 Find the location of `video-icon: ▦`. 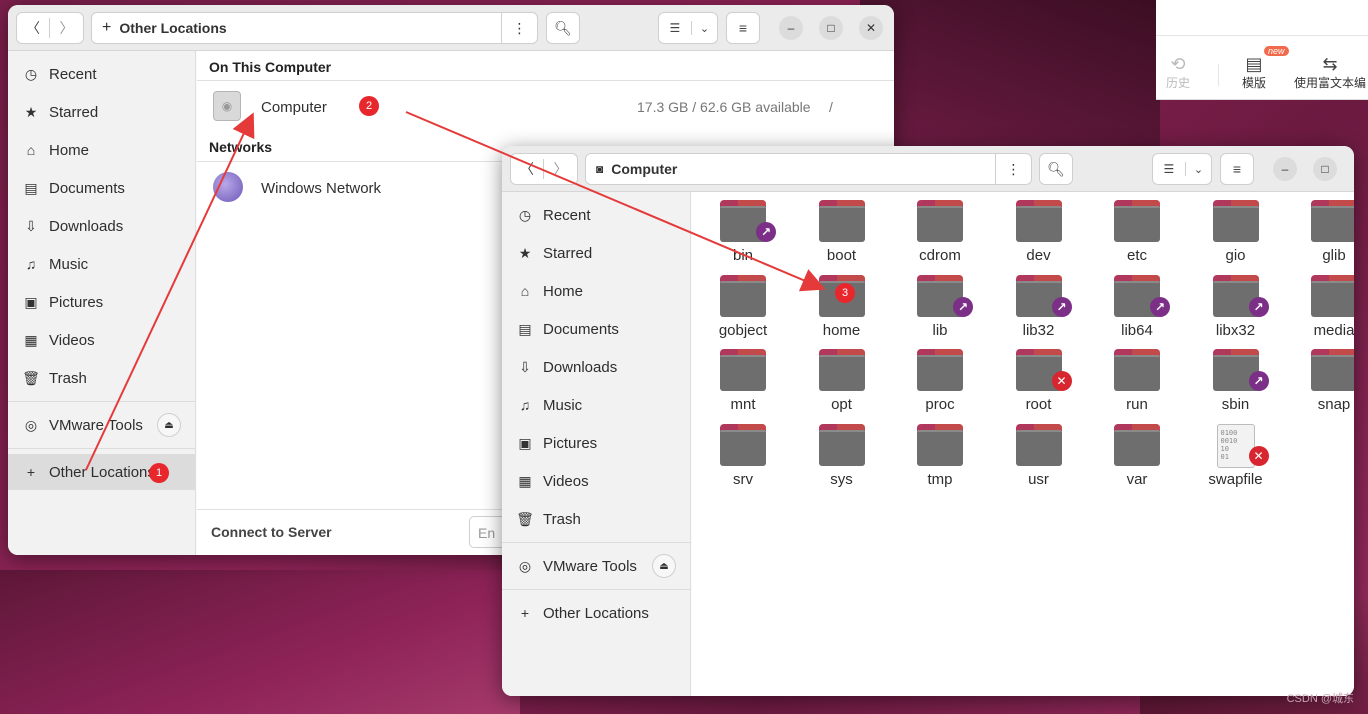

video-icon: ▦ is located at coordinates (525, 480).